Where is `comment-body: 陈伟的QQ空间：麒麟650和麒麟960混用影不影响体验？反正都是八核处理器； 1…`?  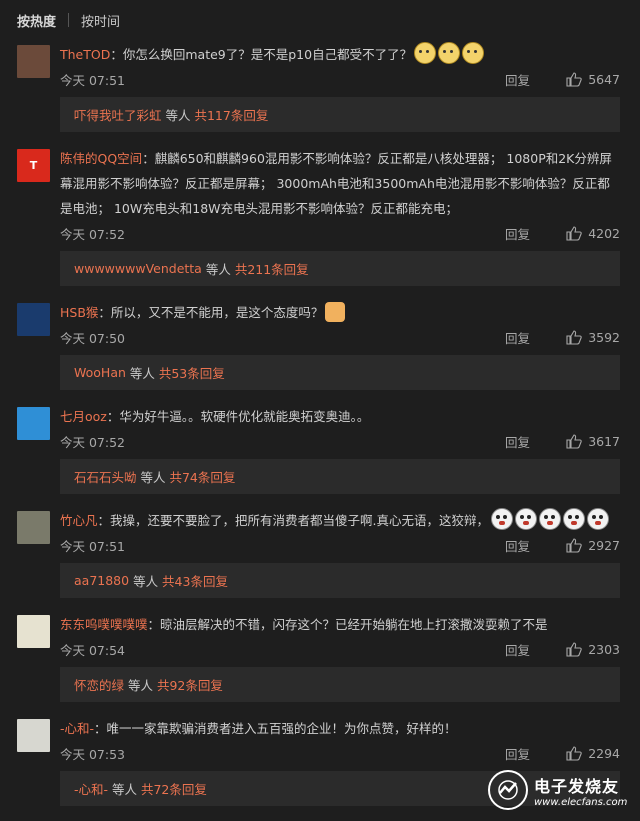
comment-body: 陈伟的QQ空间：麒麟650和麒麟960混用影不影响体验？反正都是八核处理器； 1… is located at coordinates (340, 183).